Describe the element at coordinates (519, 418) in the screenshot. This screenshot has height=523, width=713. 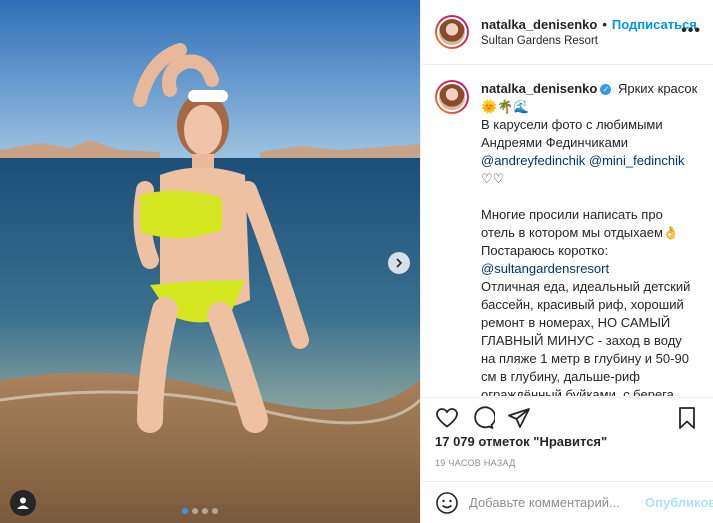
I see `share-icon` at that location.